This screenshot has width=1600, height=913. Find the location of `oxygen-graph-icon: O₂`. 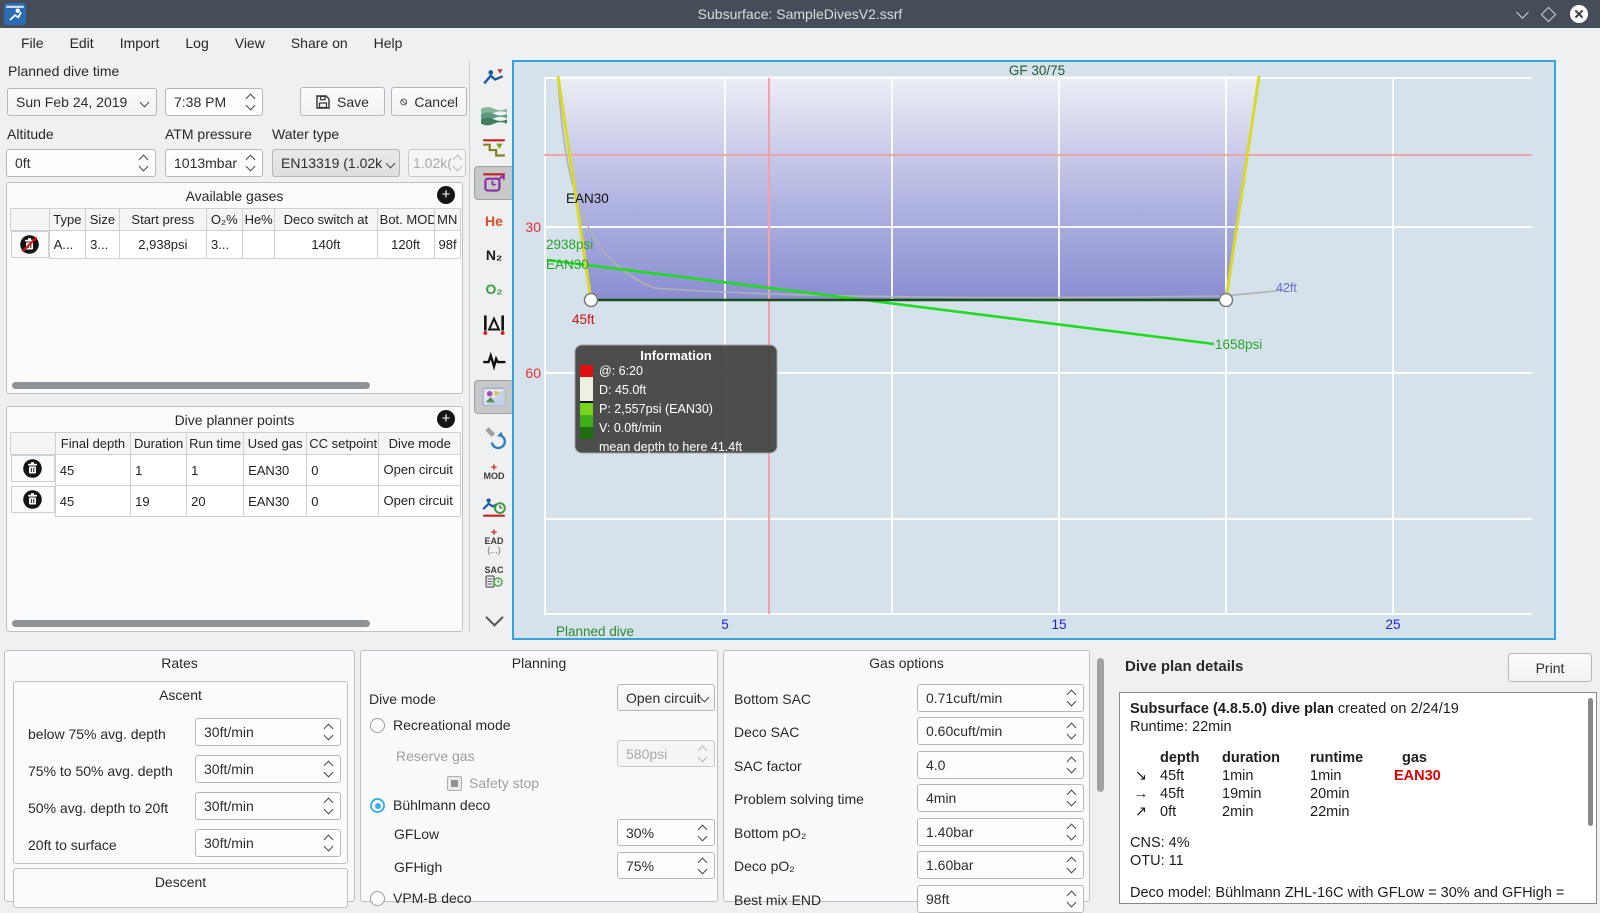

oxygen-graph-icon: O₂ is located at coordinates (494, 289).